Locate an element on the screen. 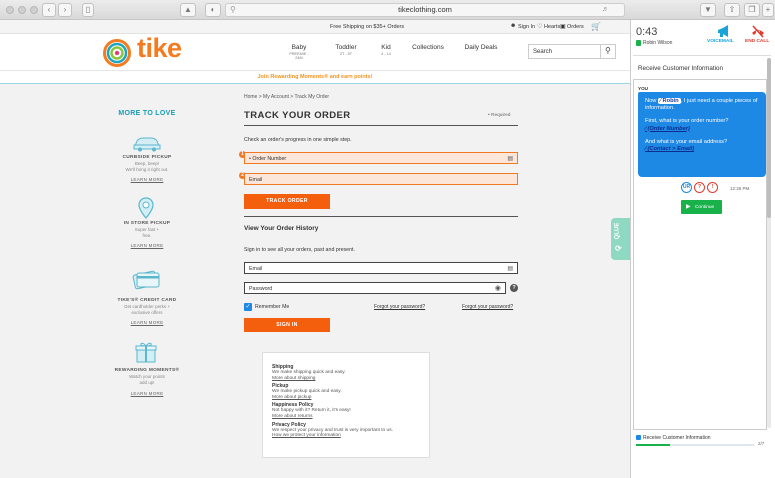  email-placeholder: Email is located at coordinates (256, 180).